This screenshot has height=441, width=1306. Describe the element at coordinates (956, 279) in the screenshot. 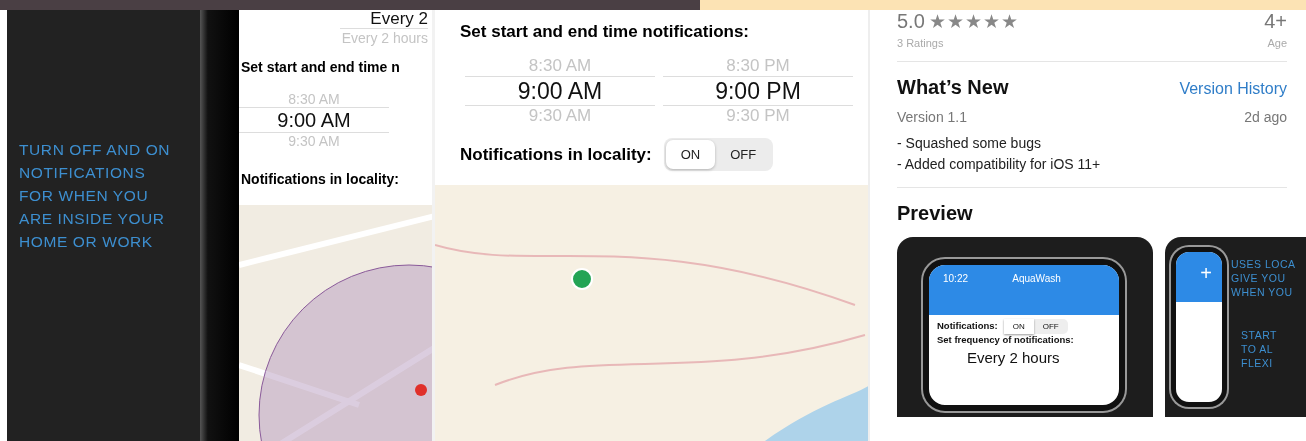

I see `status-time: 10:22` at that location.